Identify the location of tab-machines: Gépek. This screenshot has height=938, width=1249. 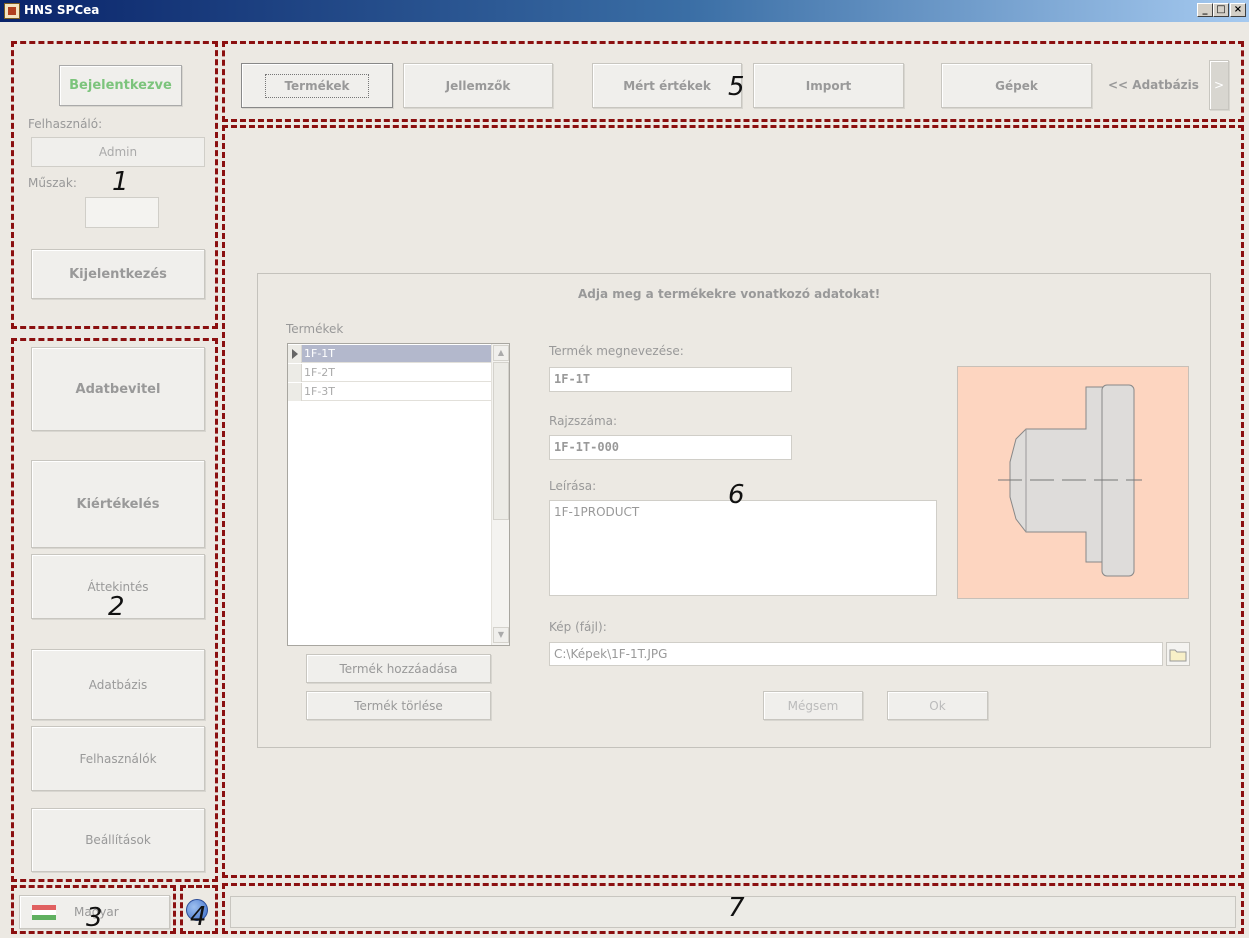
(1016, 85).